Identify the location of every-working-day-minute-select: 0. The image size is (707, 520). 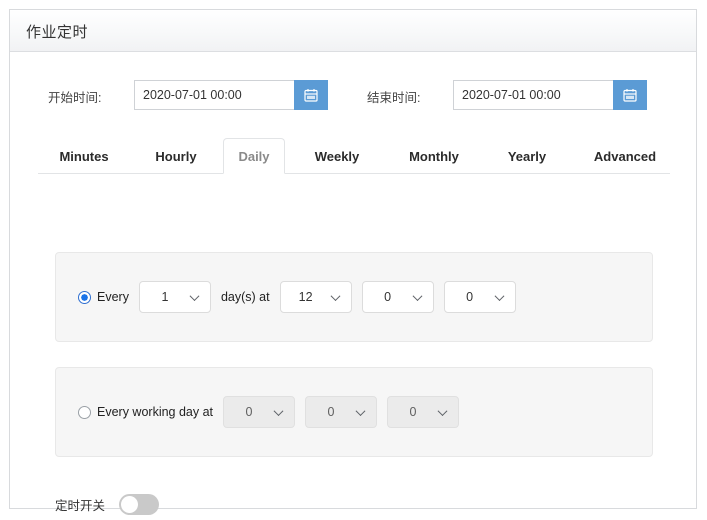
(341, 412).